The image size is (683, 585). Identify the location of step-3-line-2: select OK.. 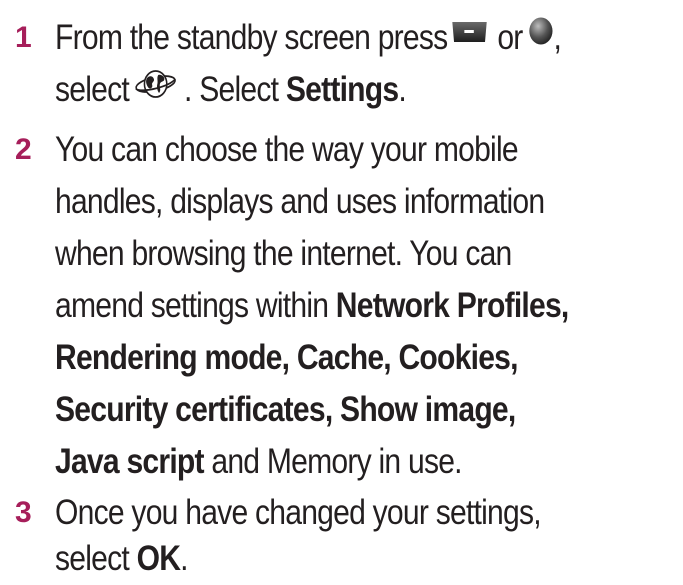
(122, 558).